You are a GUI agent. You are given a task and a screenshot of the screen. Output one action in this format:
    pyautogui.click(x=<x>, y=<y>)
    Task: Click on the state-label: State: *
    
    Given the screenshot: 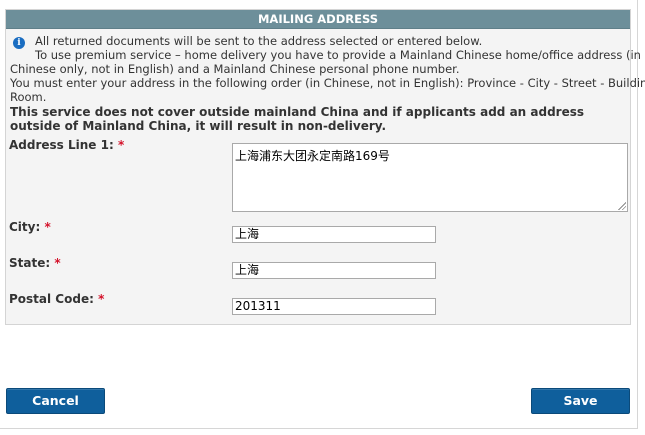 What is the action you would take?
    pyautogui.click(x=35, y=263)
    